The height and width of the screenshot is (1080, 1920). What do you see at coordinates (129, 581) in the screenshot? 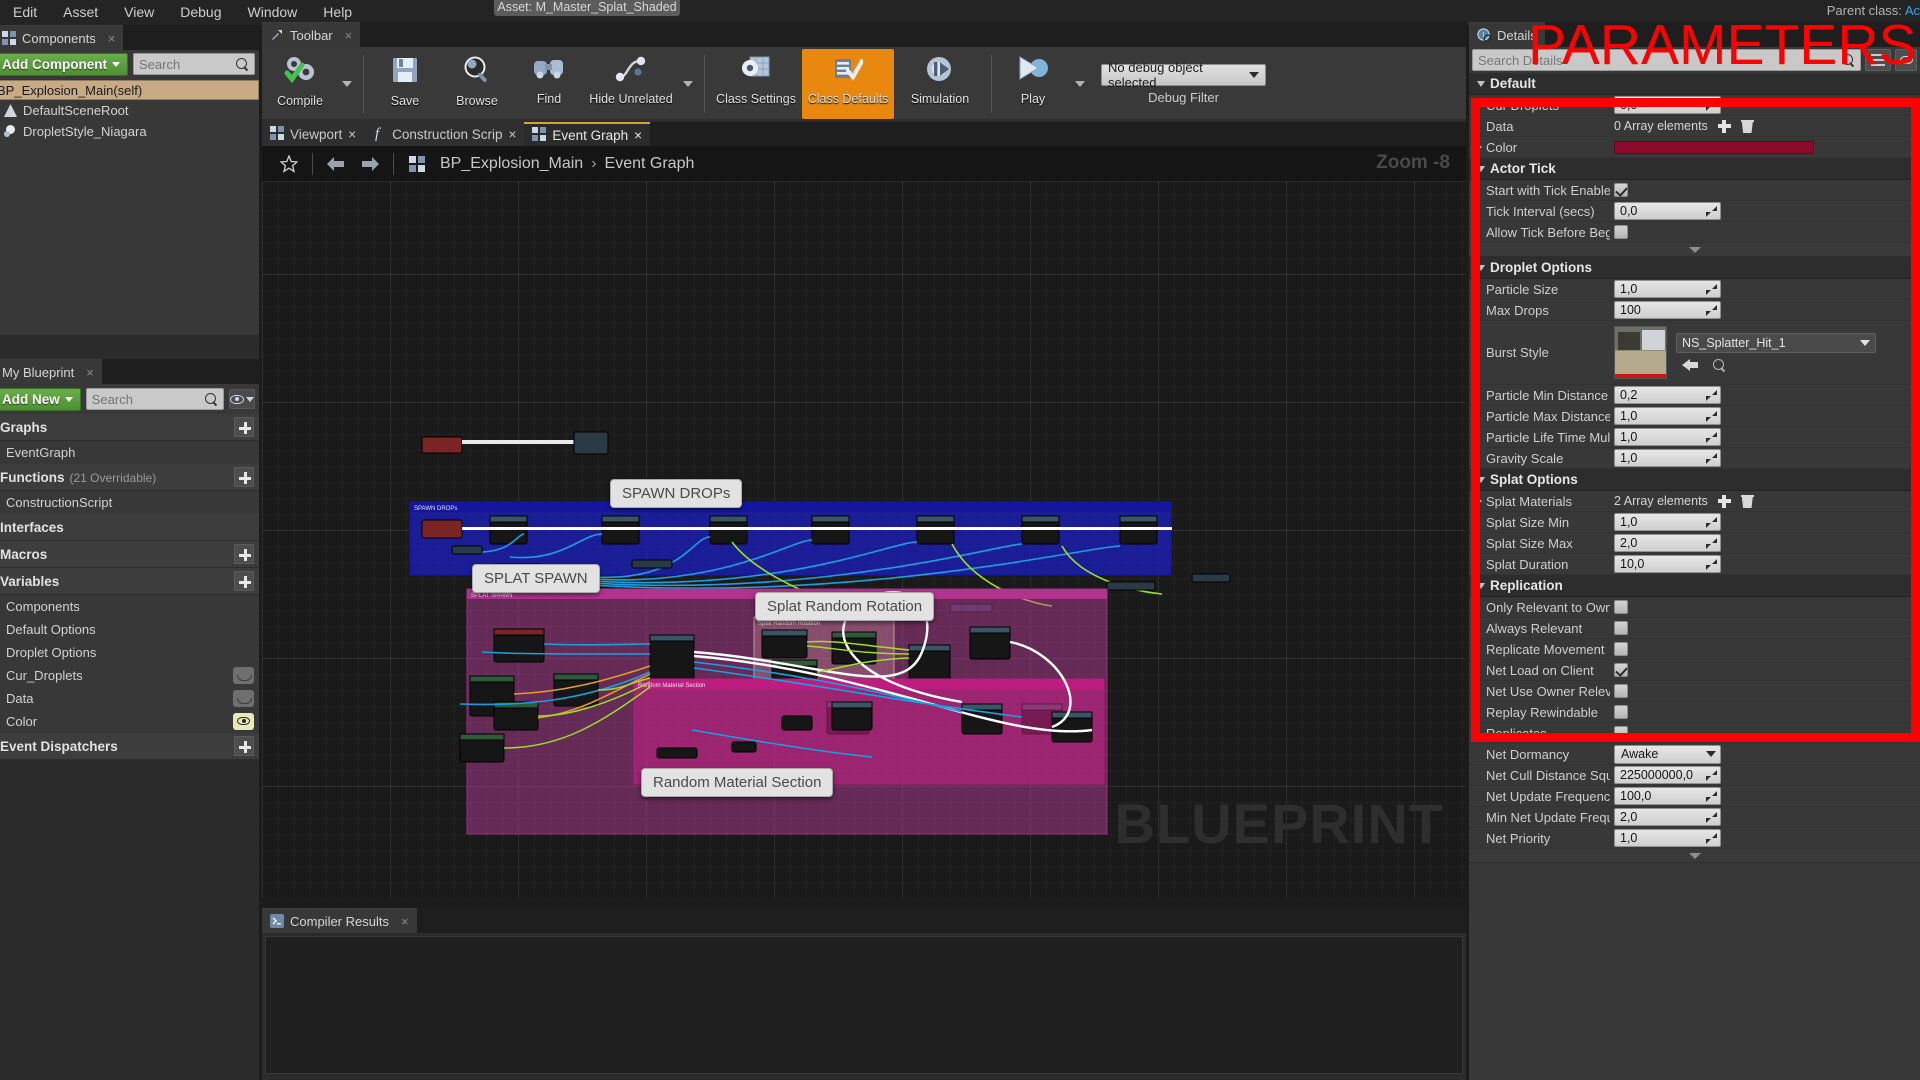
I see `my-blueprint-section-variables: Variables` at bounding box center [129, 581].